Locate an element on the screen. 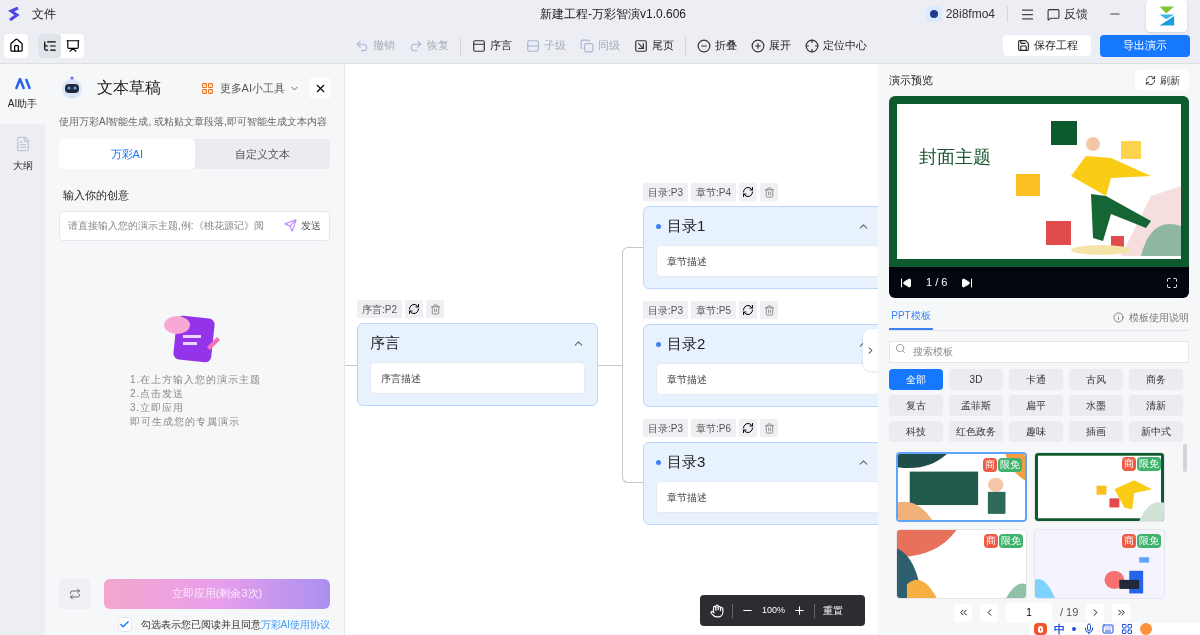  category-chip: 趣味 is located at coordinates (1036, 431).